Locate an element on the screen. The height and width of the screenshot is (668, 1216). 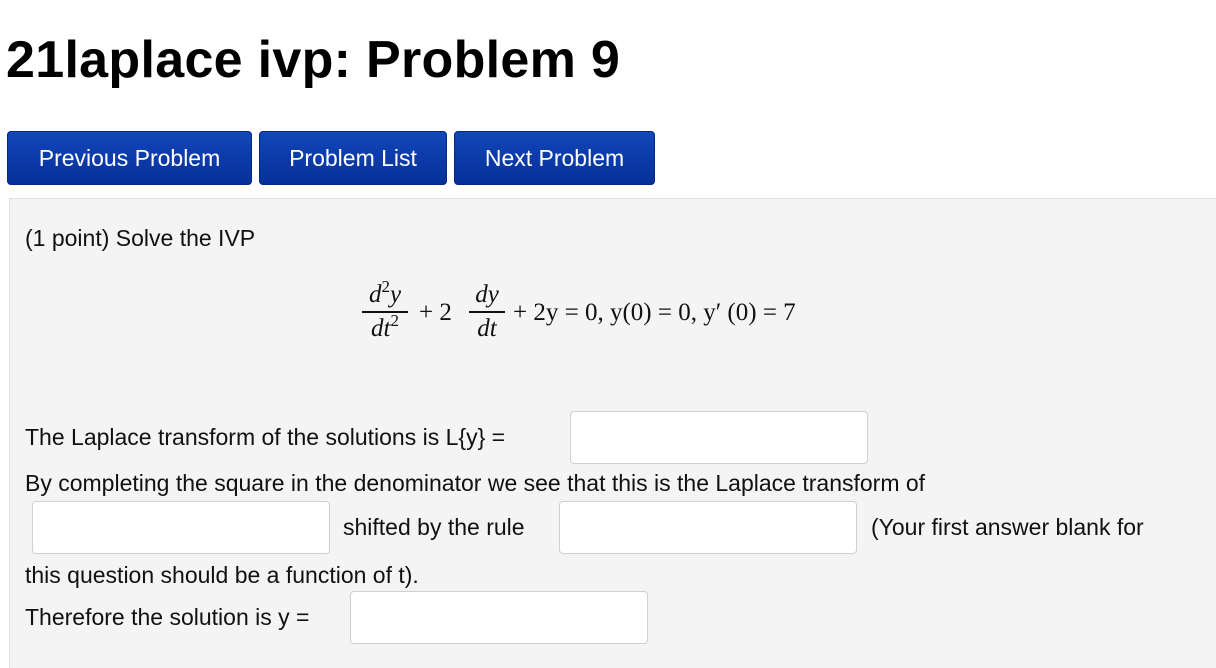
solution-input is located at coordinates (499, 617).